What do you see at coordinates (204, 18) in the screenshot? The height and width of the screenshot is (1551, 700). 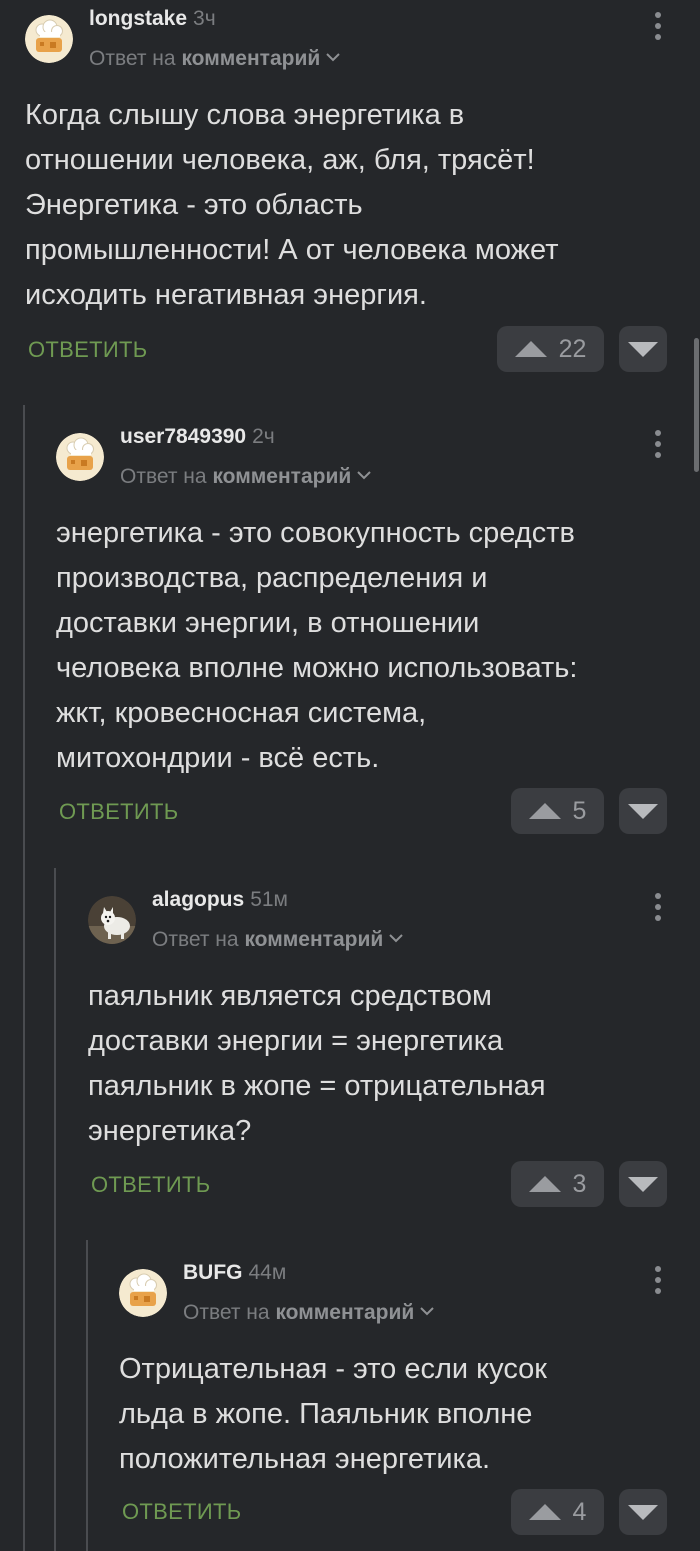 I see `comment-time: 3ч` at bounding box center [204, 18].